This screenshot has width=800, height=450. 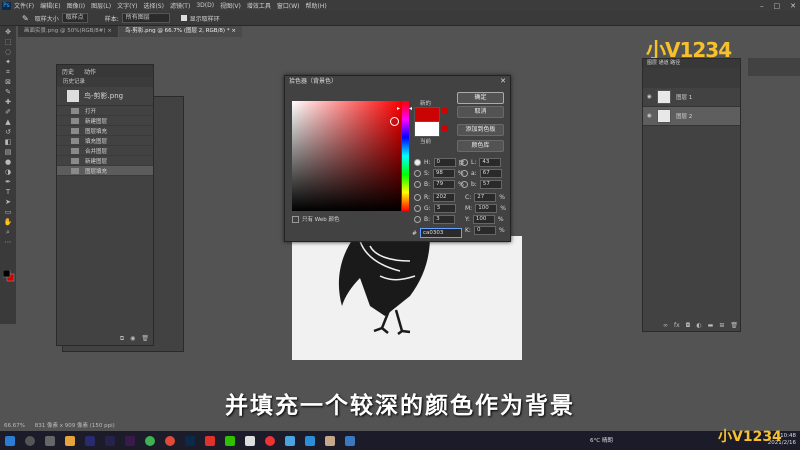 What do you see at coordinates (490, 173) in the screenshot?
I see `a-input: 67` at bounding box center [490, 173].